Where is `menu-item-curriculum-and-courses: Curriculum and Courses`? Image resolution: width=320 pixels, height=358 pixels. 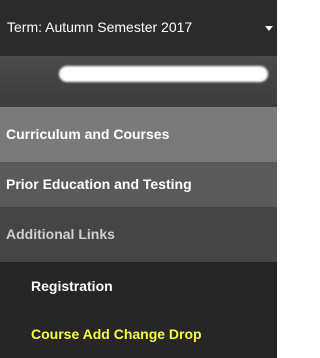 menu-item-curriculum-and-courses: Curriculum and Courses is located at coordinates (138, 134).